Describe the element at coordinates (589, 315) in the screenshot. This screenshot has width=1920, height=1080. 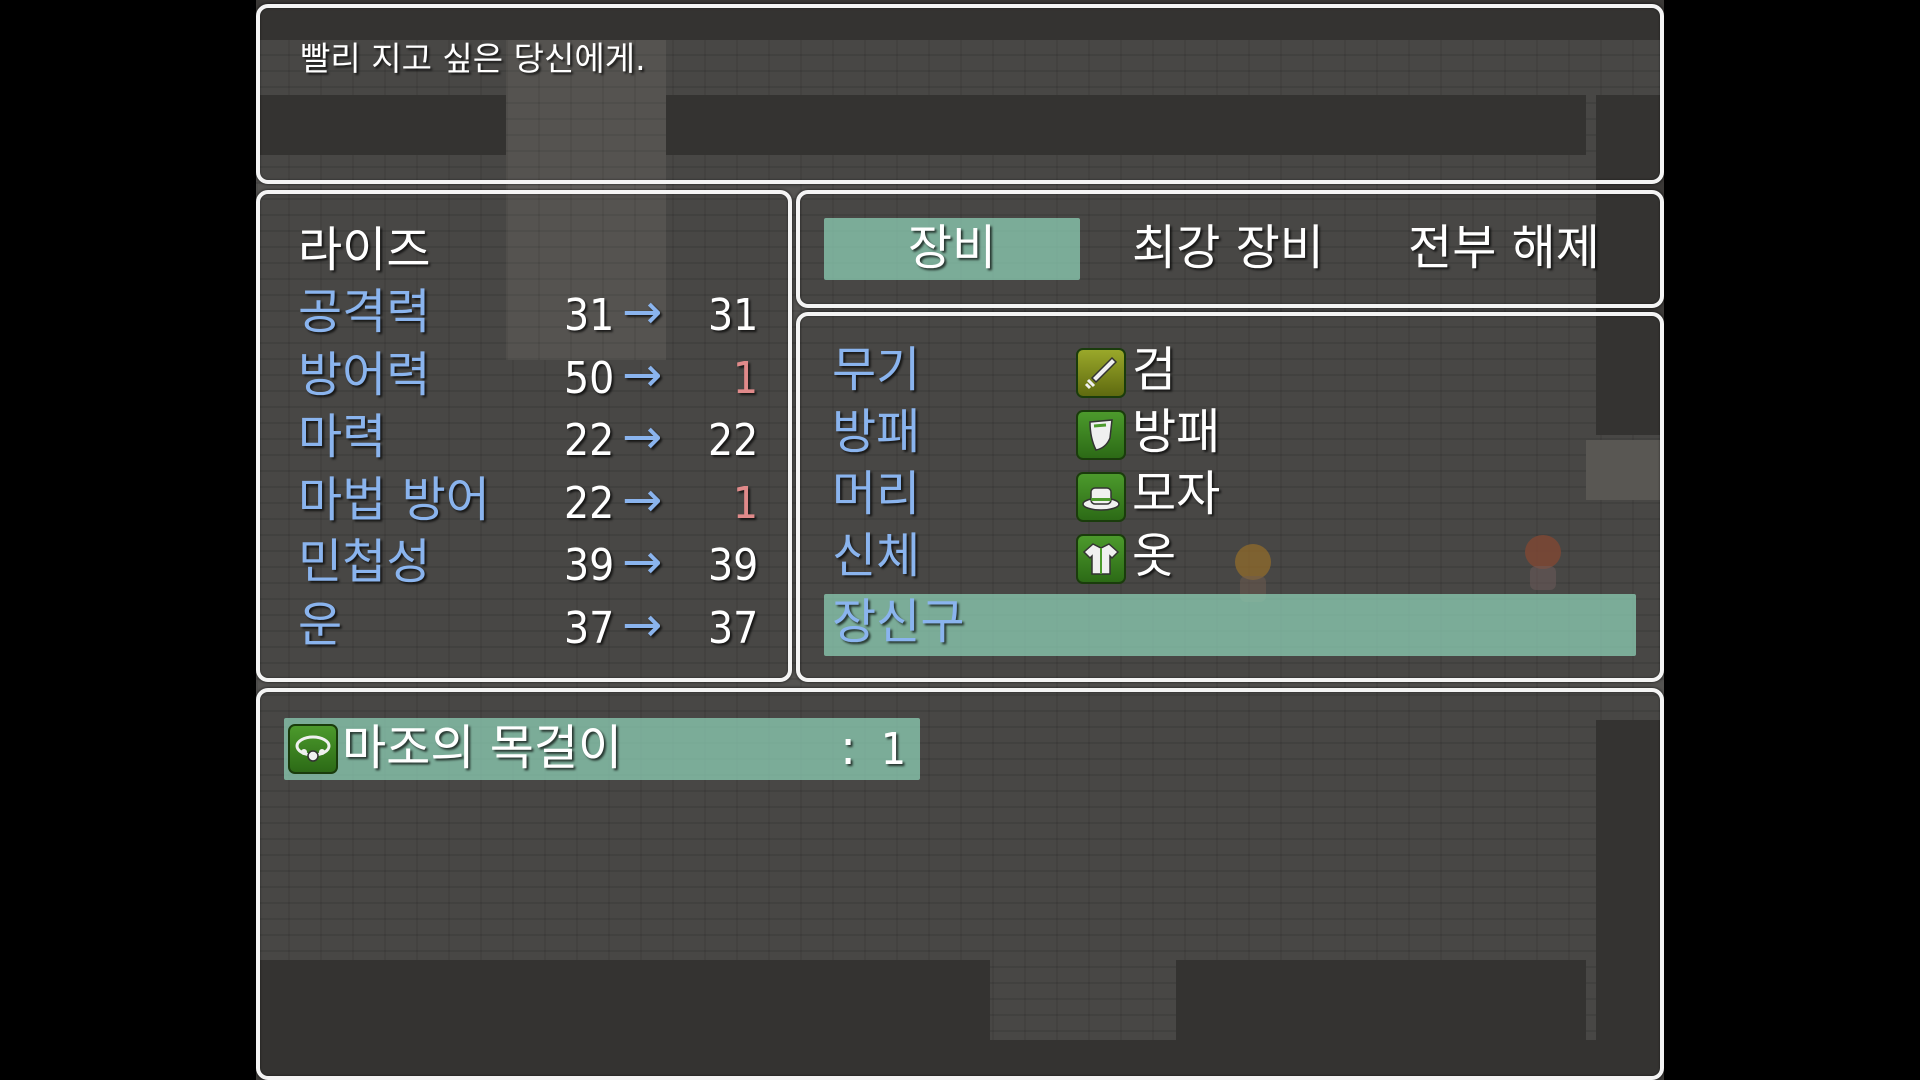
I see `stat-current: 31` at that location.